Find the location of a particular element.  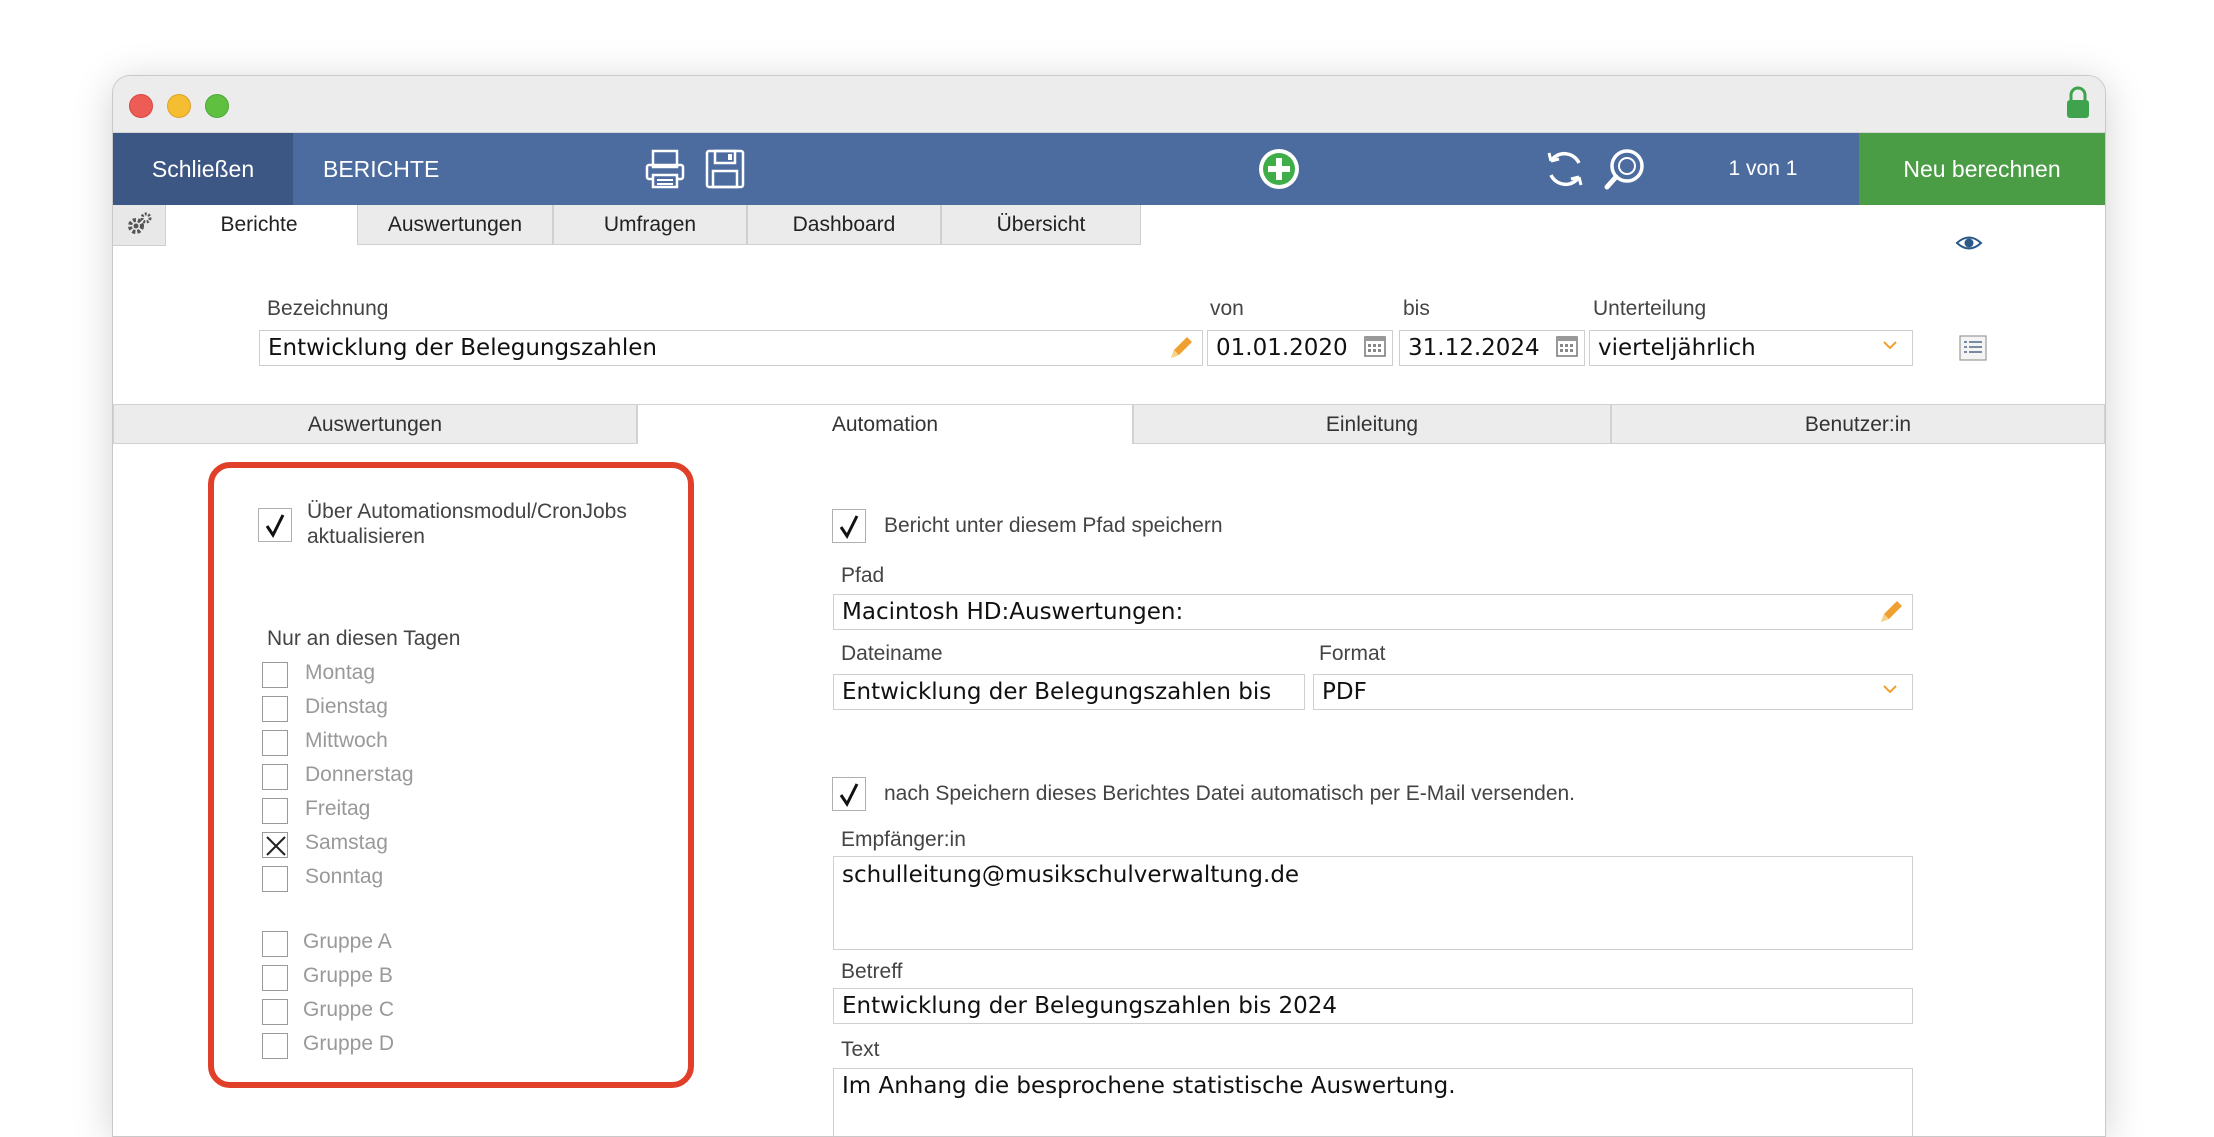

recalculate-button: Neu berechnen is located at coordinates (1982, 169).